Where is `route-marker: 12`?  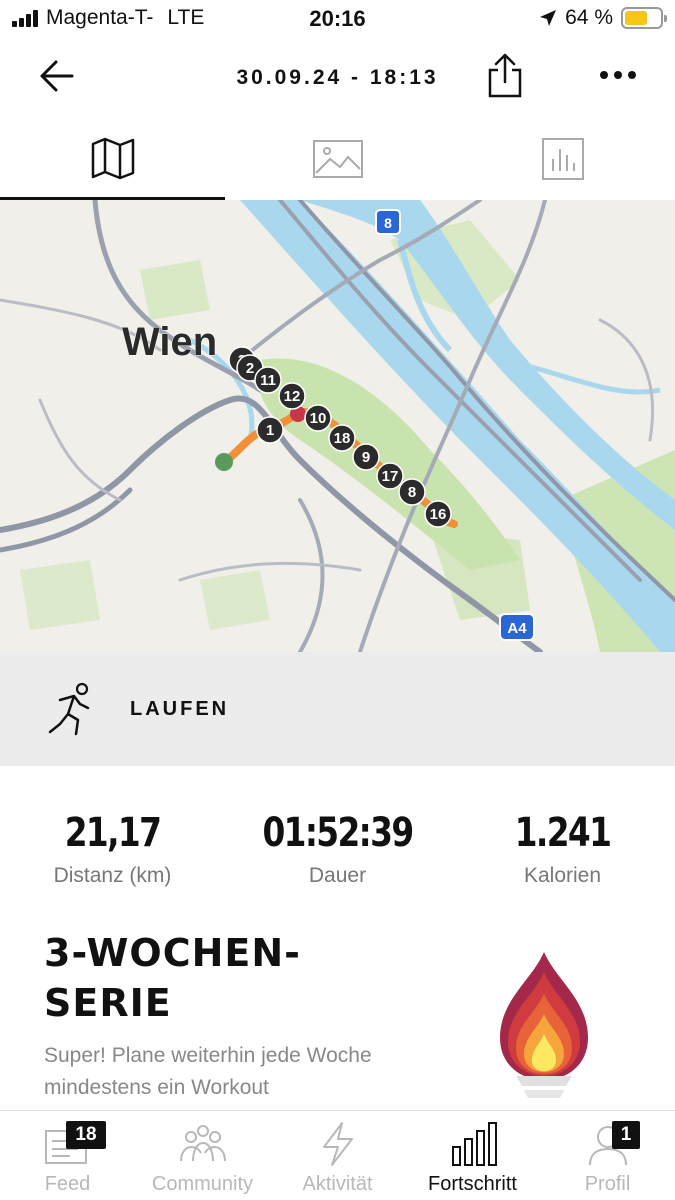
route-marker: 12 is located at coordinates (292, 396).